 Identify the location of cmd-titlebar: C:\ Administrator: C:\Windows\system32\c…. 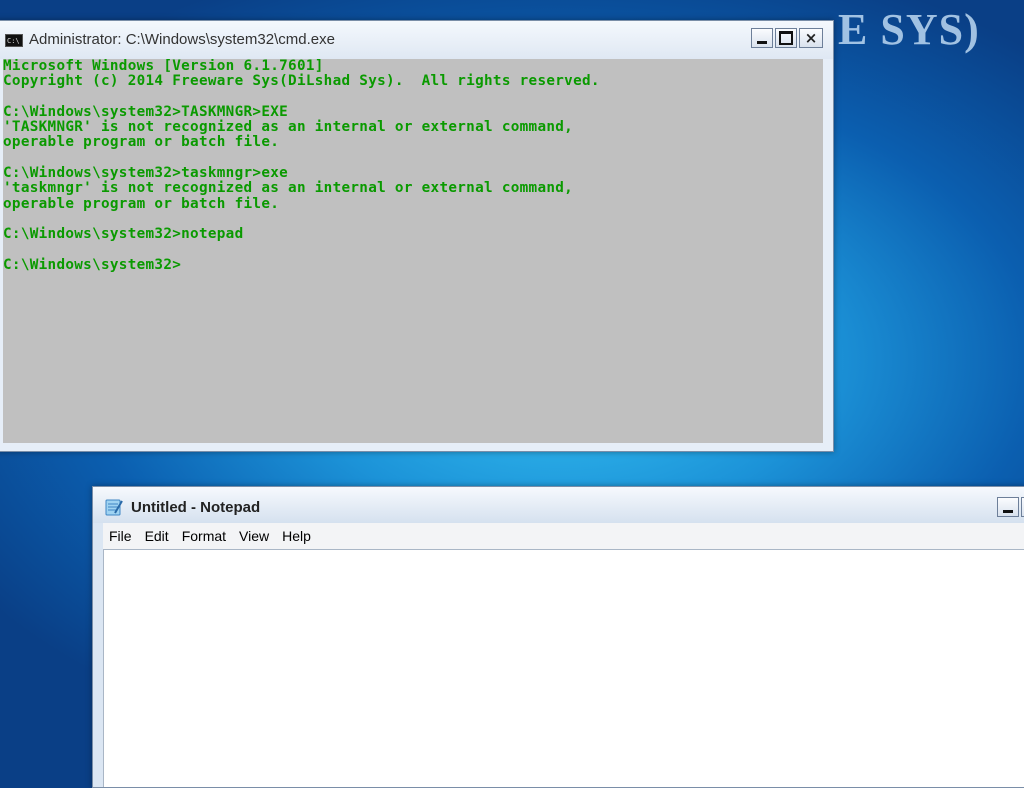
(416, 40).